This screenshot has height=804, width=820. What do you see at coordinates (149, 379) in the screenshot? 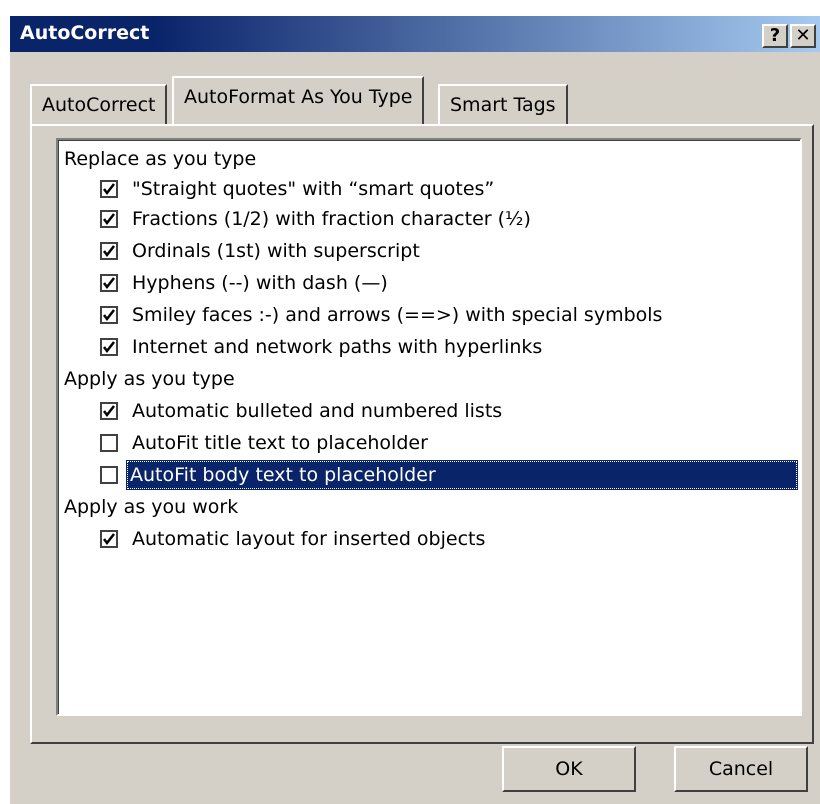
I see `section-header-apply-as-you-type: Apply as you type` at bounding box center [149, 379].